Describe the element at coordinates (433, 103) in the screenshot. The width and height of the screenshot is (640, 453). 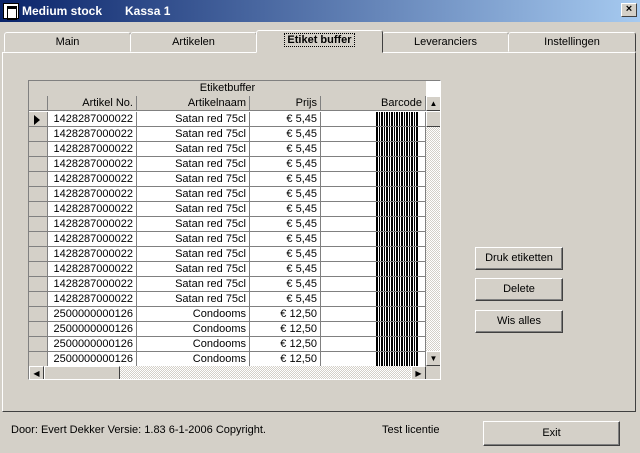
I see `scroll-up-button: ▲` at that location.